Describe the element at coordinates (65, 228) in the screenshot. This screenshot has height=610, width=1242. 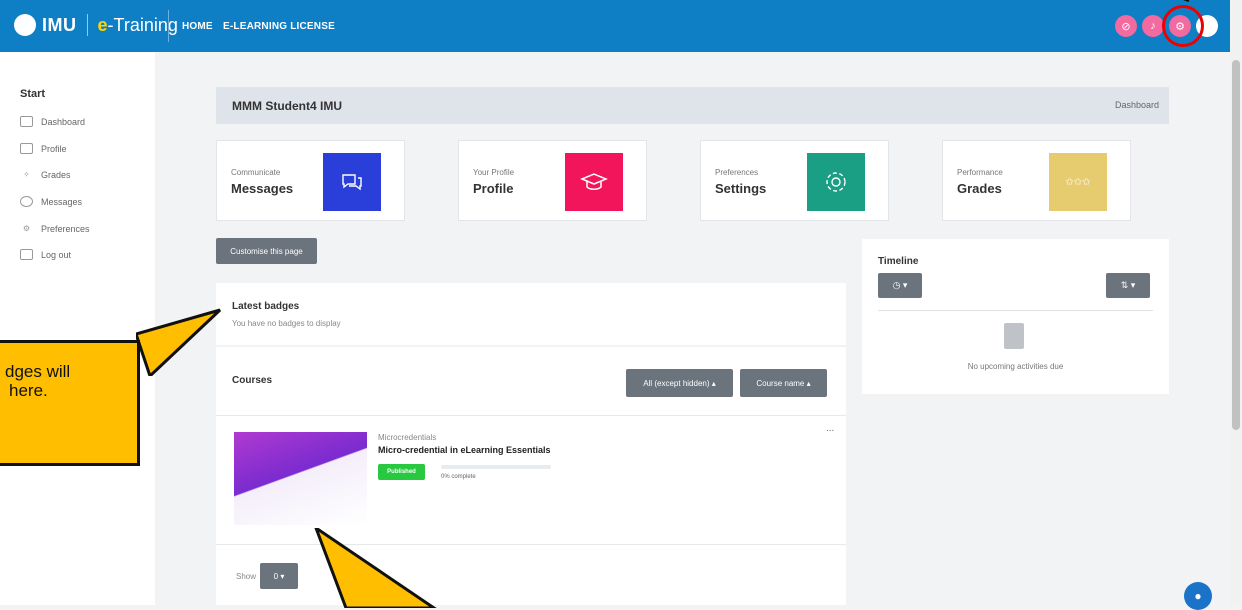
I see `sidebar-item-label: Preferences` at that location.